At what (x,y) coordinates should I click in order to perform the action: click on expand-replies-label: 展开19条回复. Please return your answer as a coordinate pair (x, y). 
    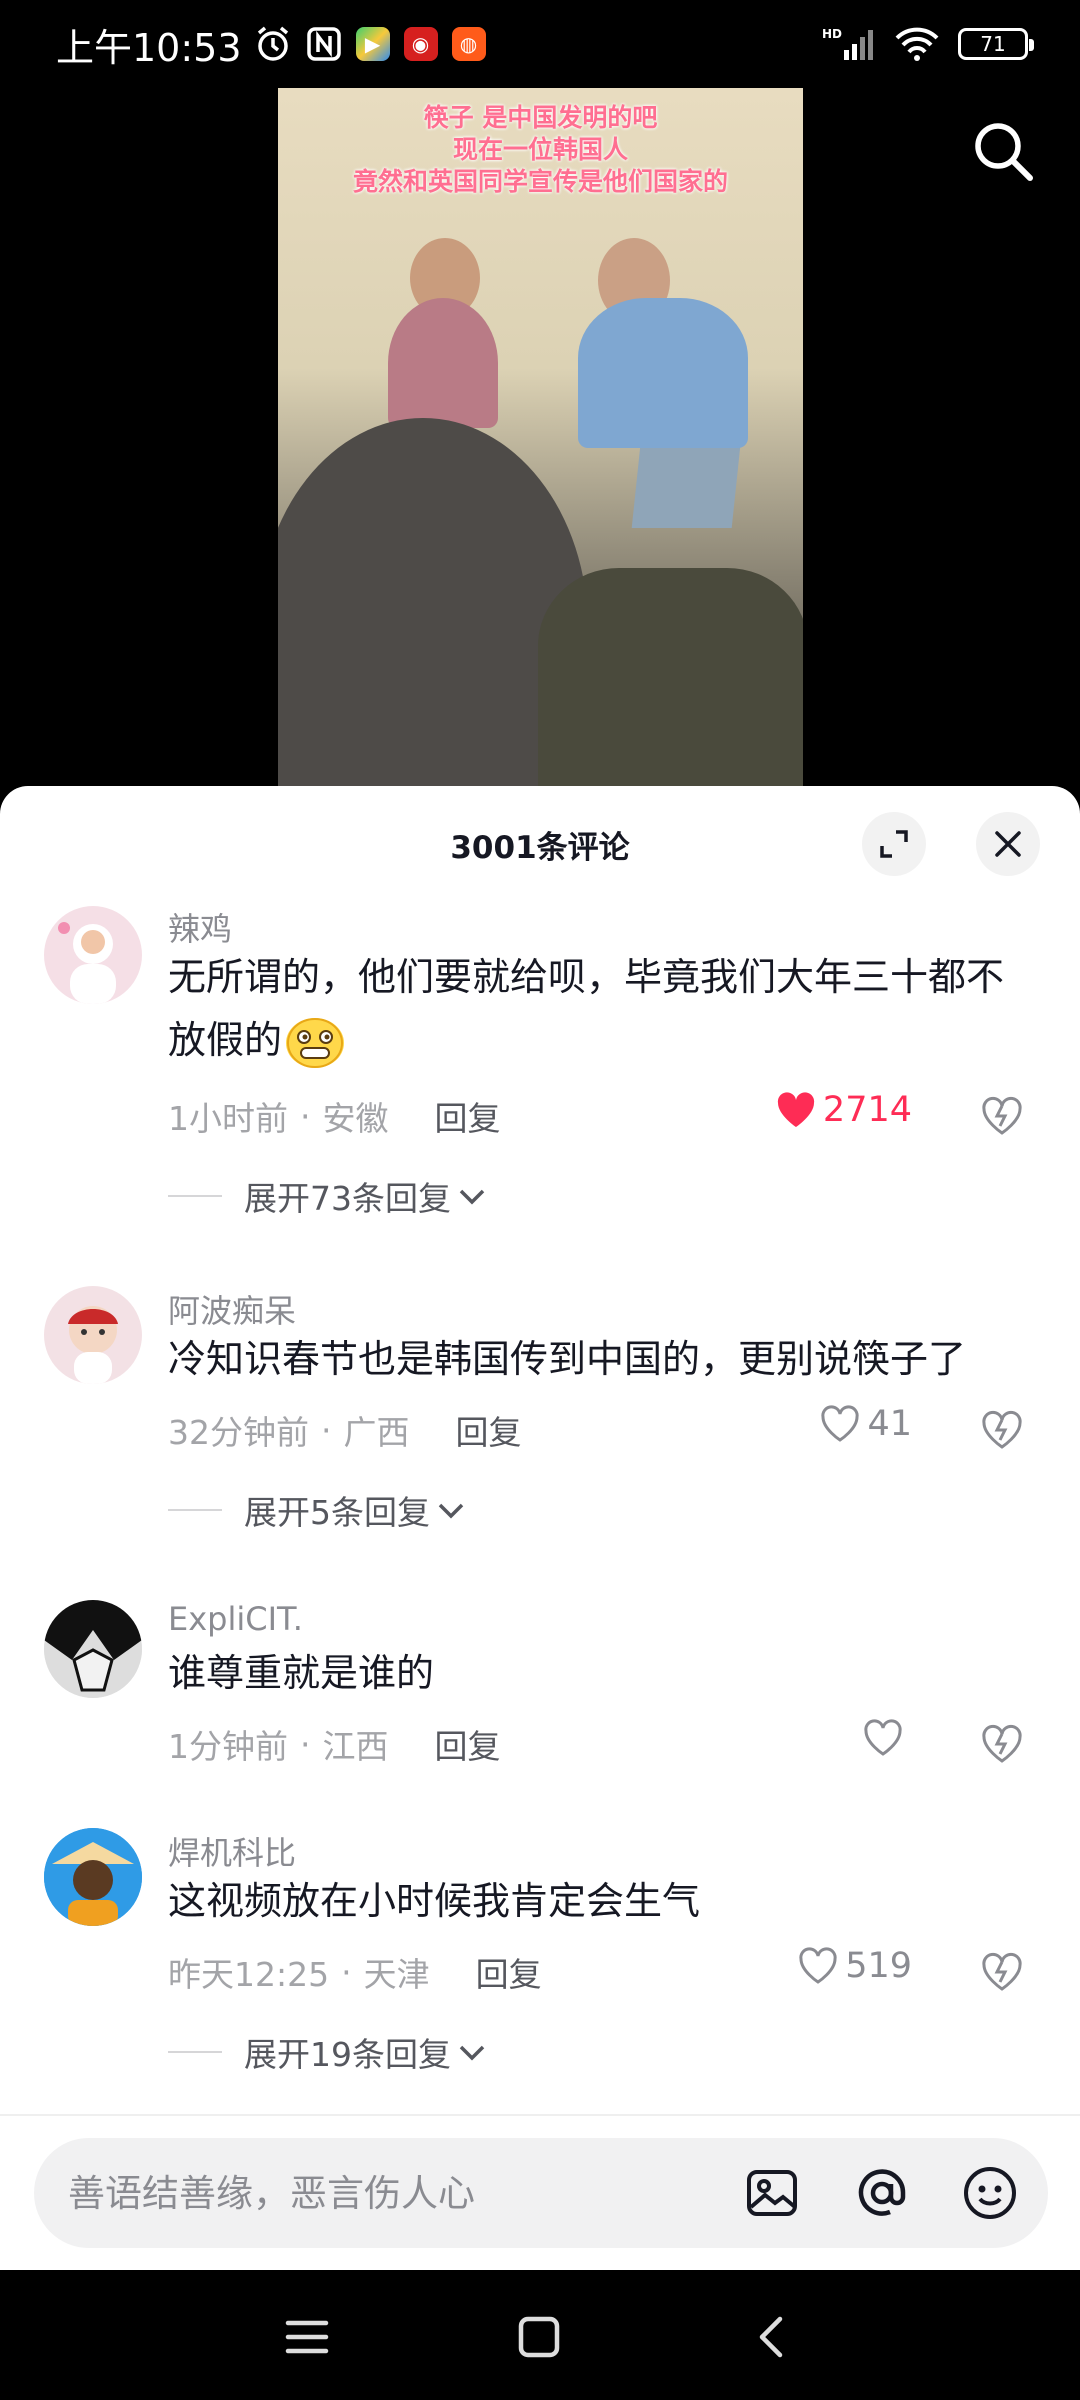
    Looking at the image, I should click on (347, 2054).